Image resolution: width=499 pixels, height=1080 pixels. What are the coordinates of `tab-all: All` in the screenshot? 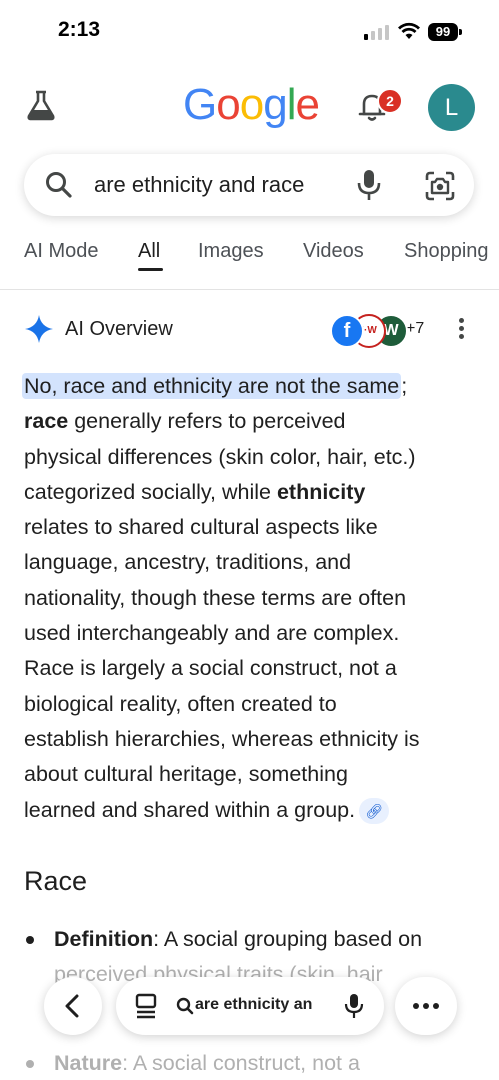 It's located at (149, 251).